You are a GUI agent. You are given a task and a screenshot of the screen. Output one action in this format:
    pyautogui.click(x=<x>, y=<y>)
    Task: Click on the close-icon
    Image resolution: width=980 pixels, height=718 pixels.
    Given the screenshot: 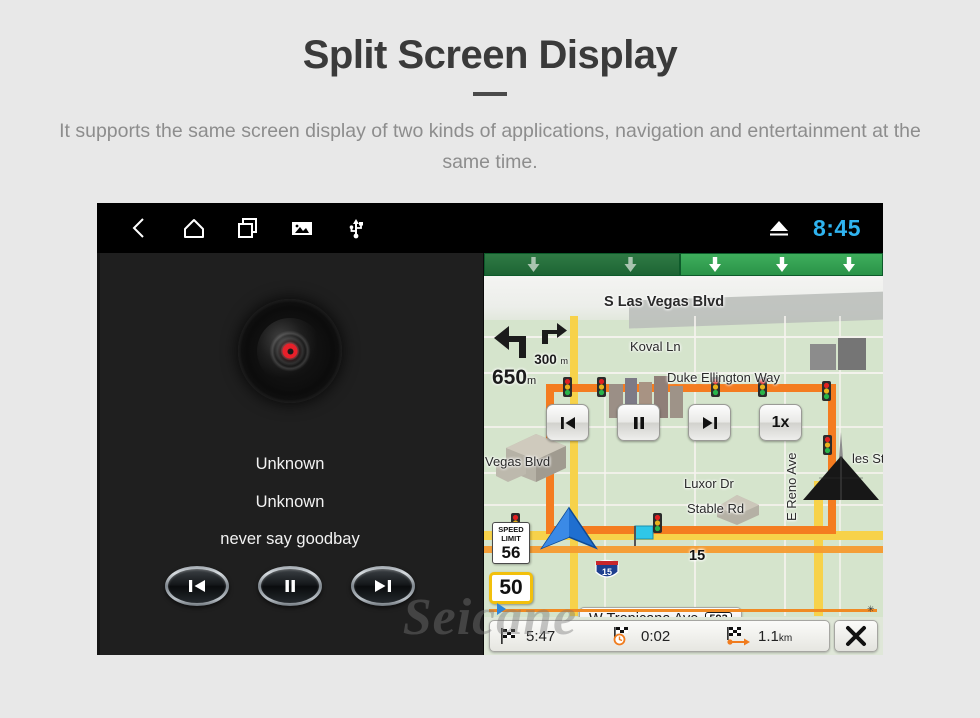 What is the action you would take?
    pyautogui.click(x=856, y=636)
    